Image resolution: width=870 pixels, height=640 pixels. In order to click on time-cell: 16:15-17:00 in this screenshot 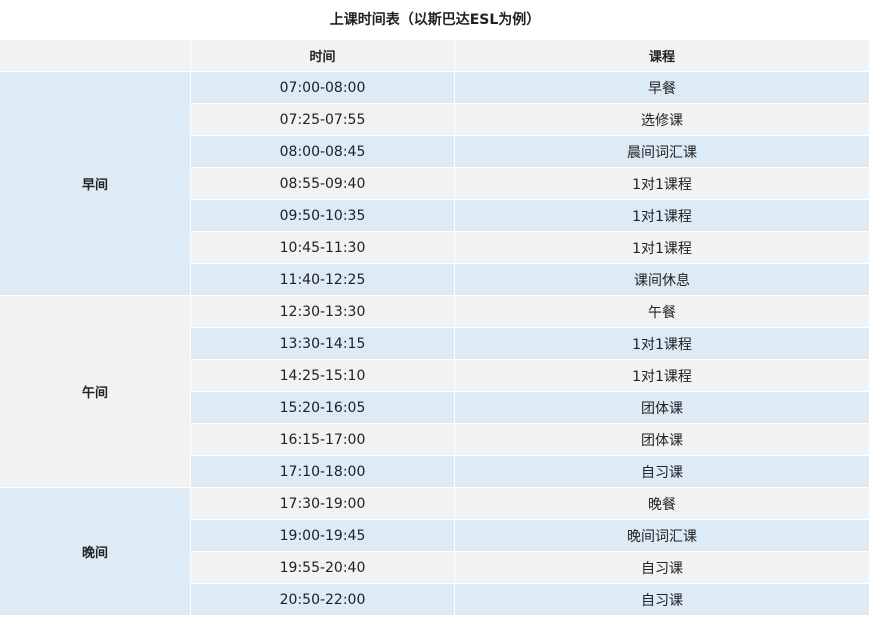, I will do `click(322, 440)`.